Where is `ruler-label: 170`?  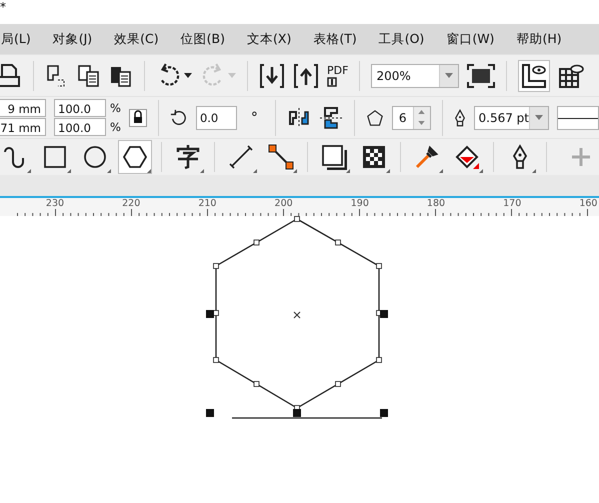 ruler-label: 170 is located at coordinates (512, 203).